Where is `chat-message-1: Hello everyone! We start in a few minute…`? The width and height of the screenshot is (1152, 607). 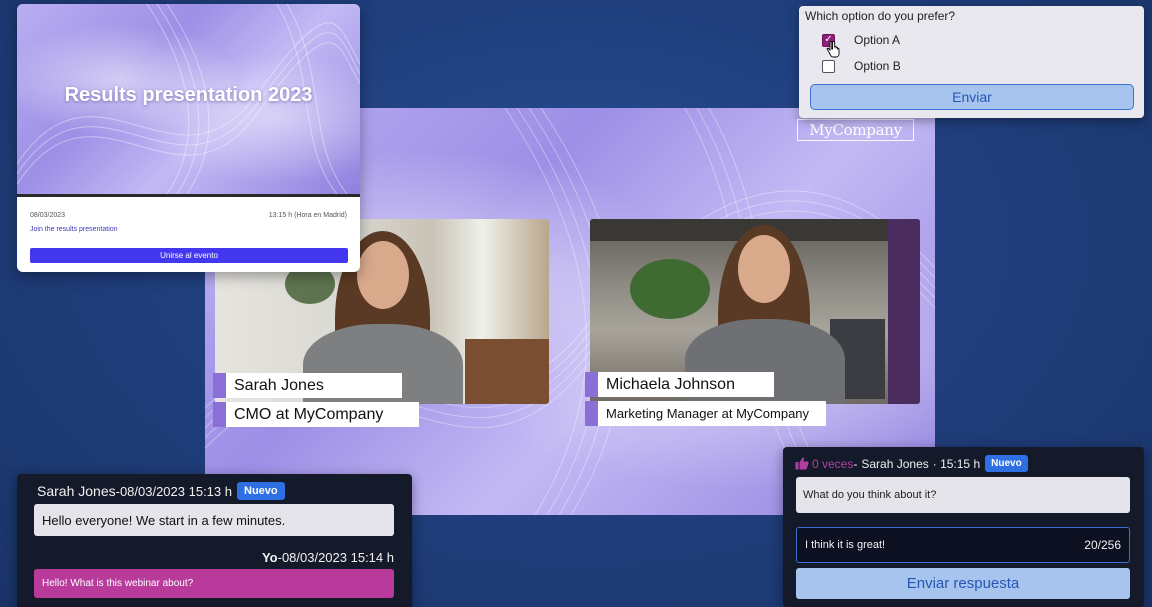
chat-message-1: Hello everyone! We start in a few minute… is located at coordinates (214, 520).